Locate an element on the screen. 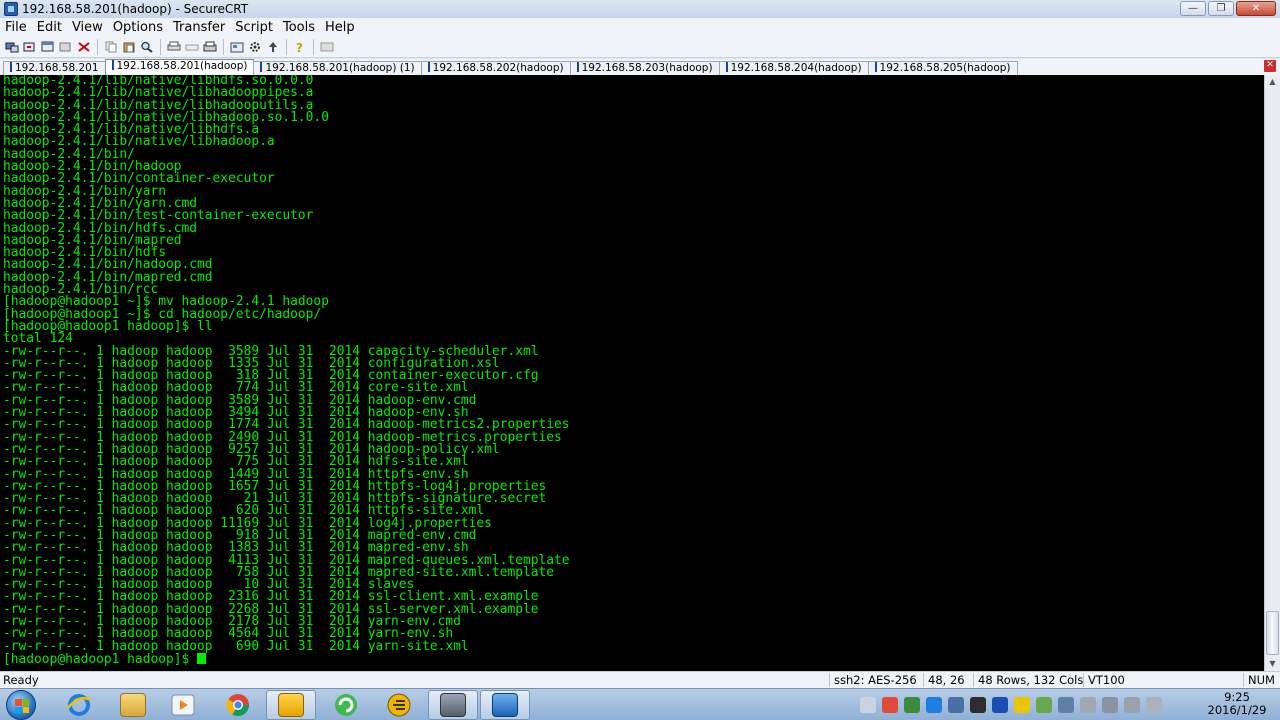 The width and height of the screenshot is (1280, 720). network-shield-icon is located at coordinates (934, 705).